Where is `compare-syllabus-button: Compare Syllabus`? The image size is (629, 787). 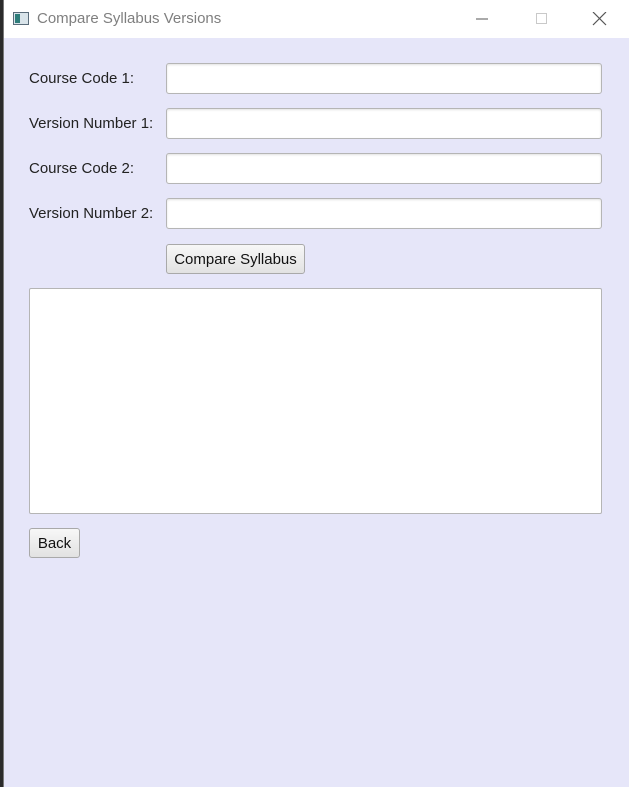
compare-syllabus-button: Compare Syllabus is located at coordinates (235, 259).